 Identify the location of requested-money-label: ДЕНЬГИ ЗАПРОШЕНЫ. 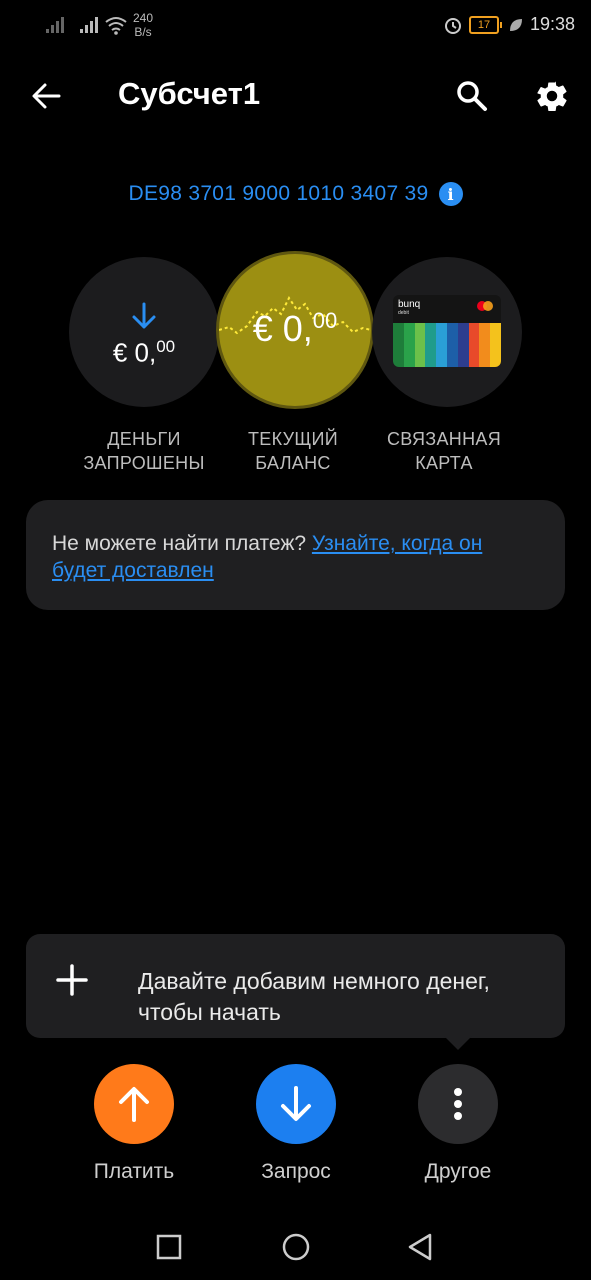
(144, 451).